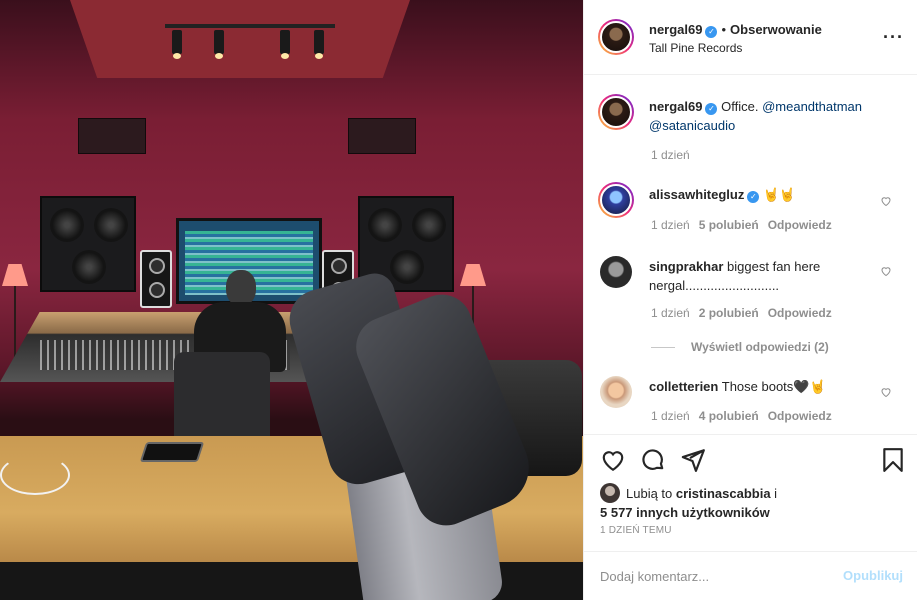 This screenshot has width=917, height=600. What do you see at coordinates (240, 39) in the screenshot?
I see `ceiling-panel` at bounding box center [240, 39].